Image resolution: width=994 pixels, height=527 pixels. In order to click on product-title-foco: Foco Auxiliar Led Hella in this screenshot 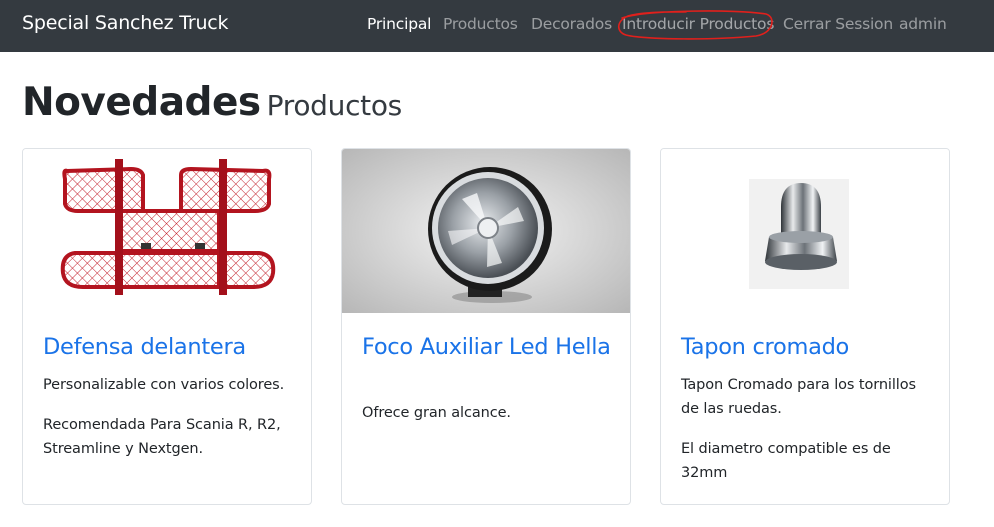, I will do `click(487, 347)`.